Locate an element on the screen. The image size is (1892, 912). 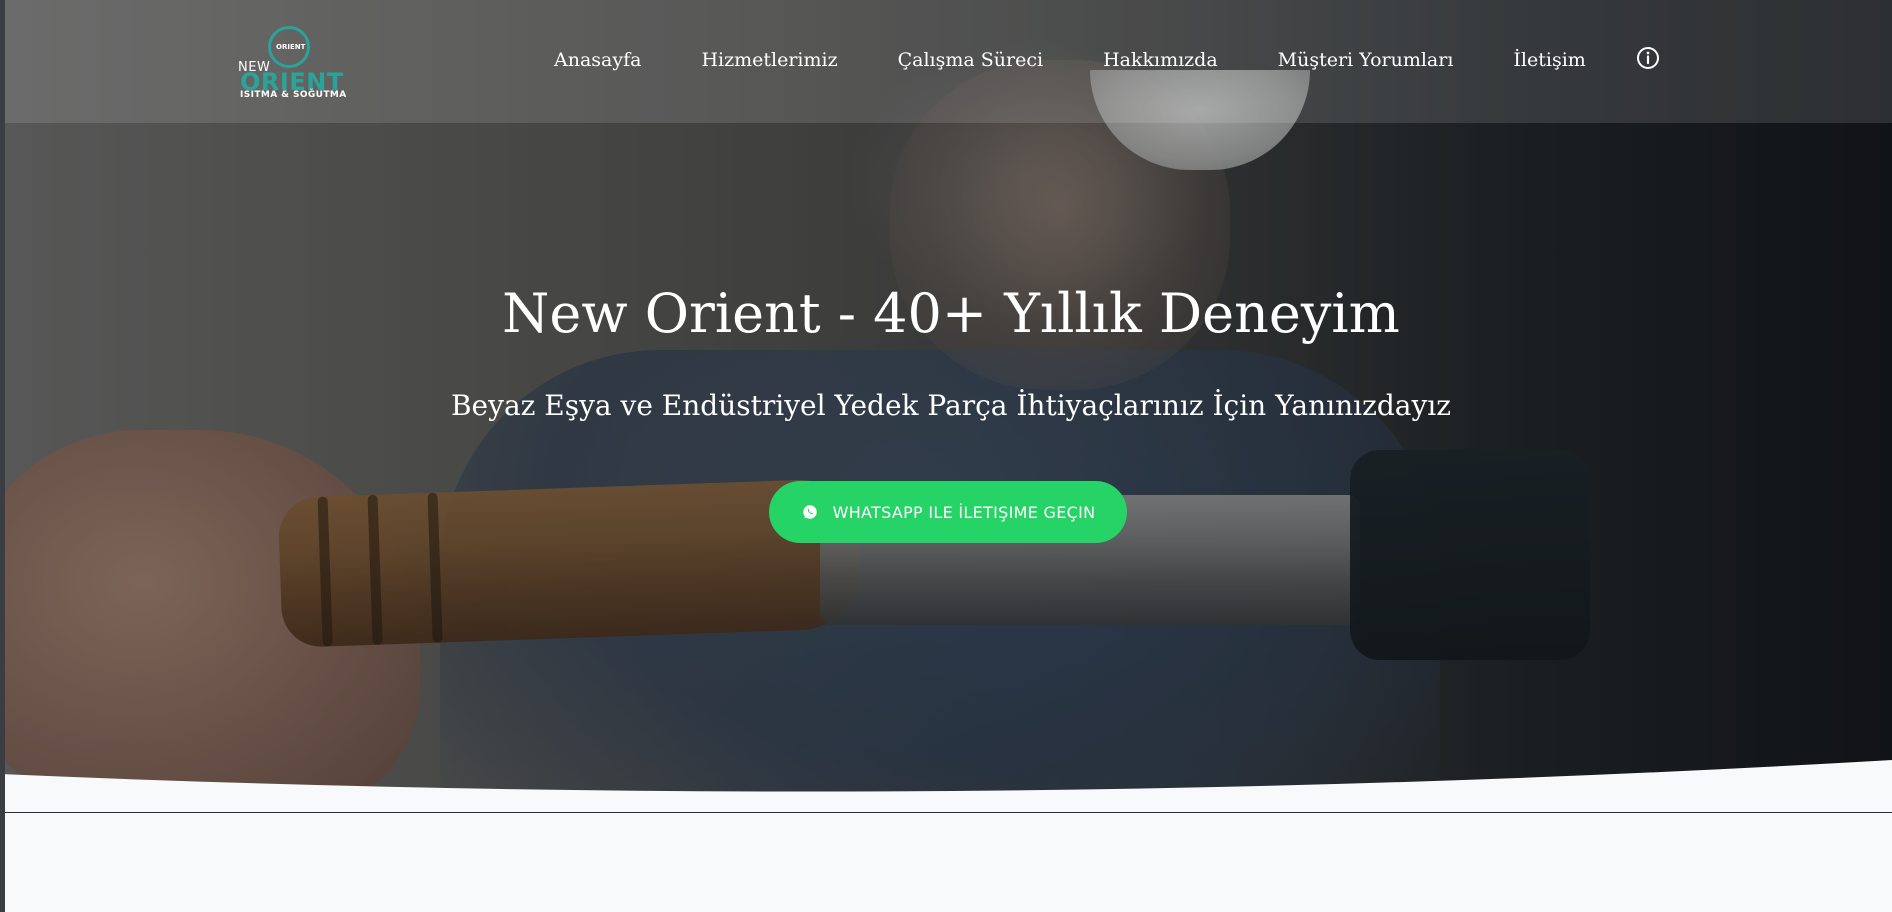
window-edge is located at coordinates (2, 456).